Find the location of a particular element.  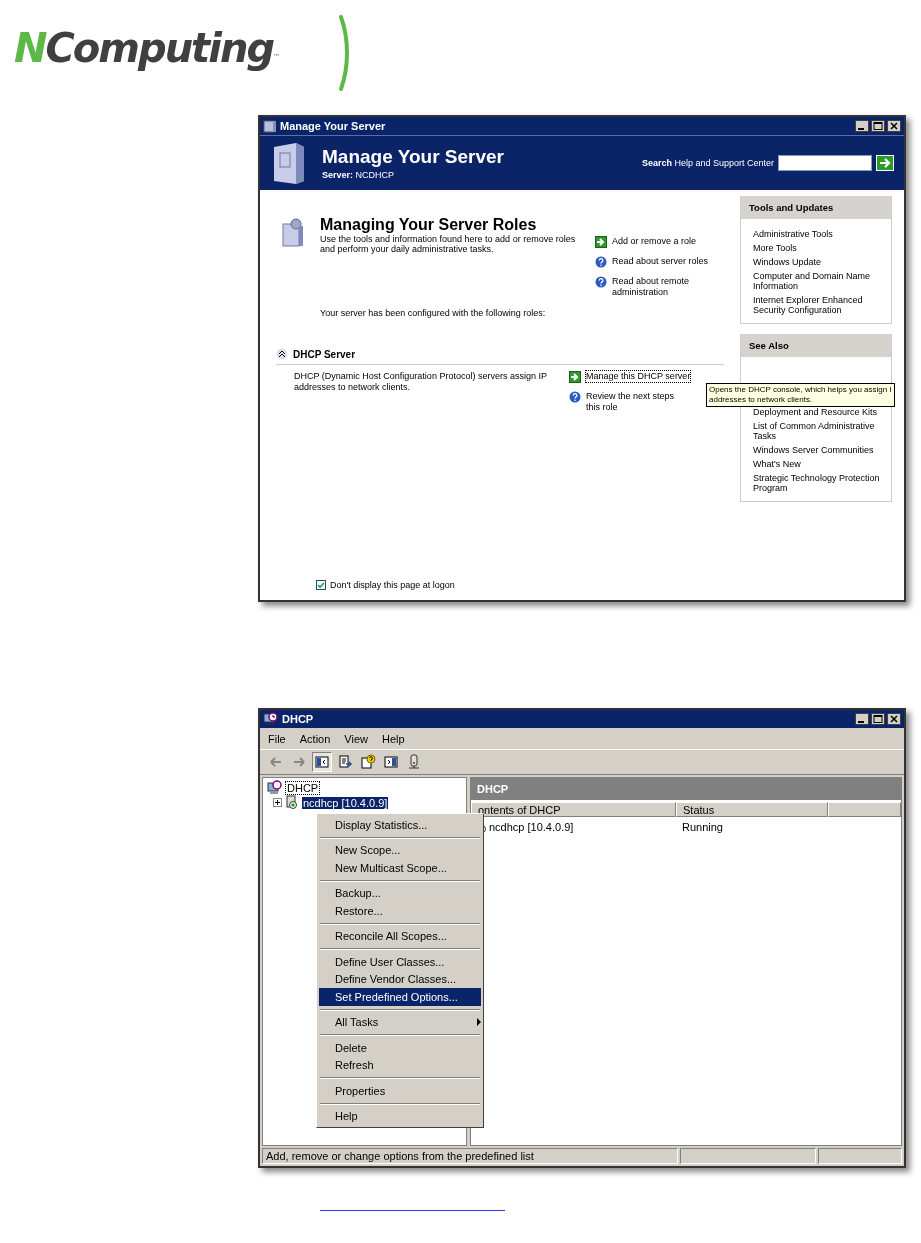

status-text: Add, remove or change options from the predefined list is located at coordinates (470, 1156).